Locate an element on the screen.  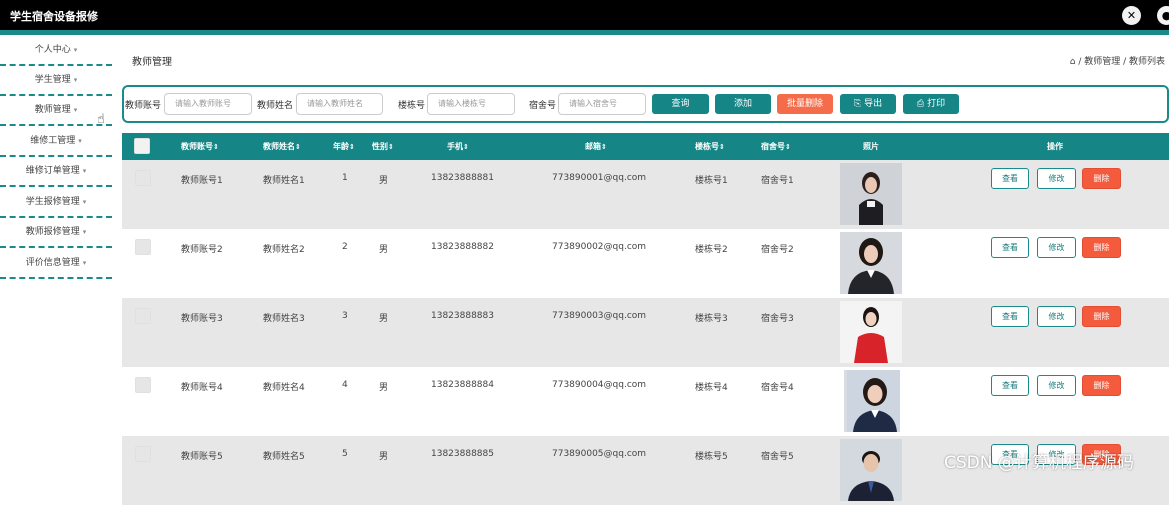
sidebar-item-label: 教师报修管理 is located at coordinates (52, 232).